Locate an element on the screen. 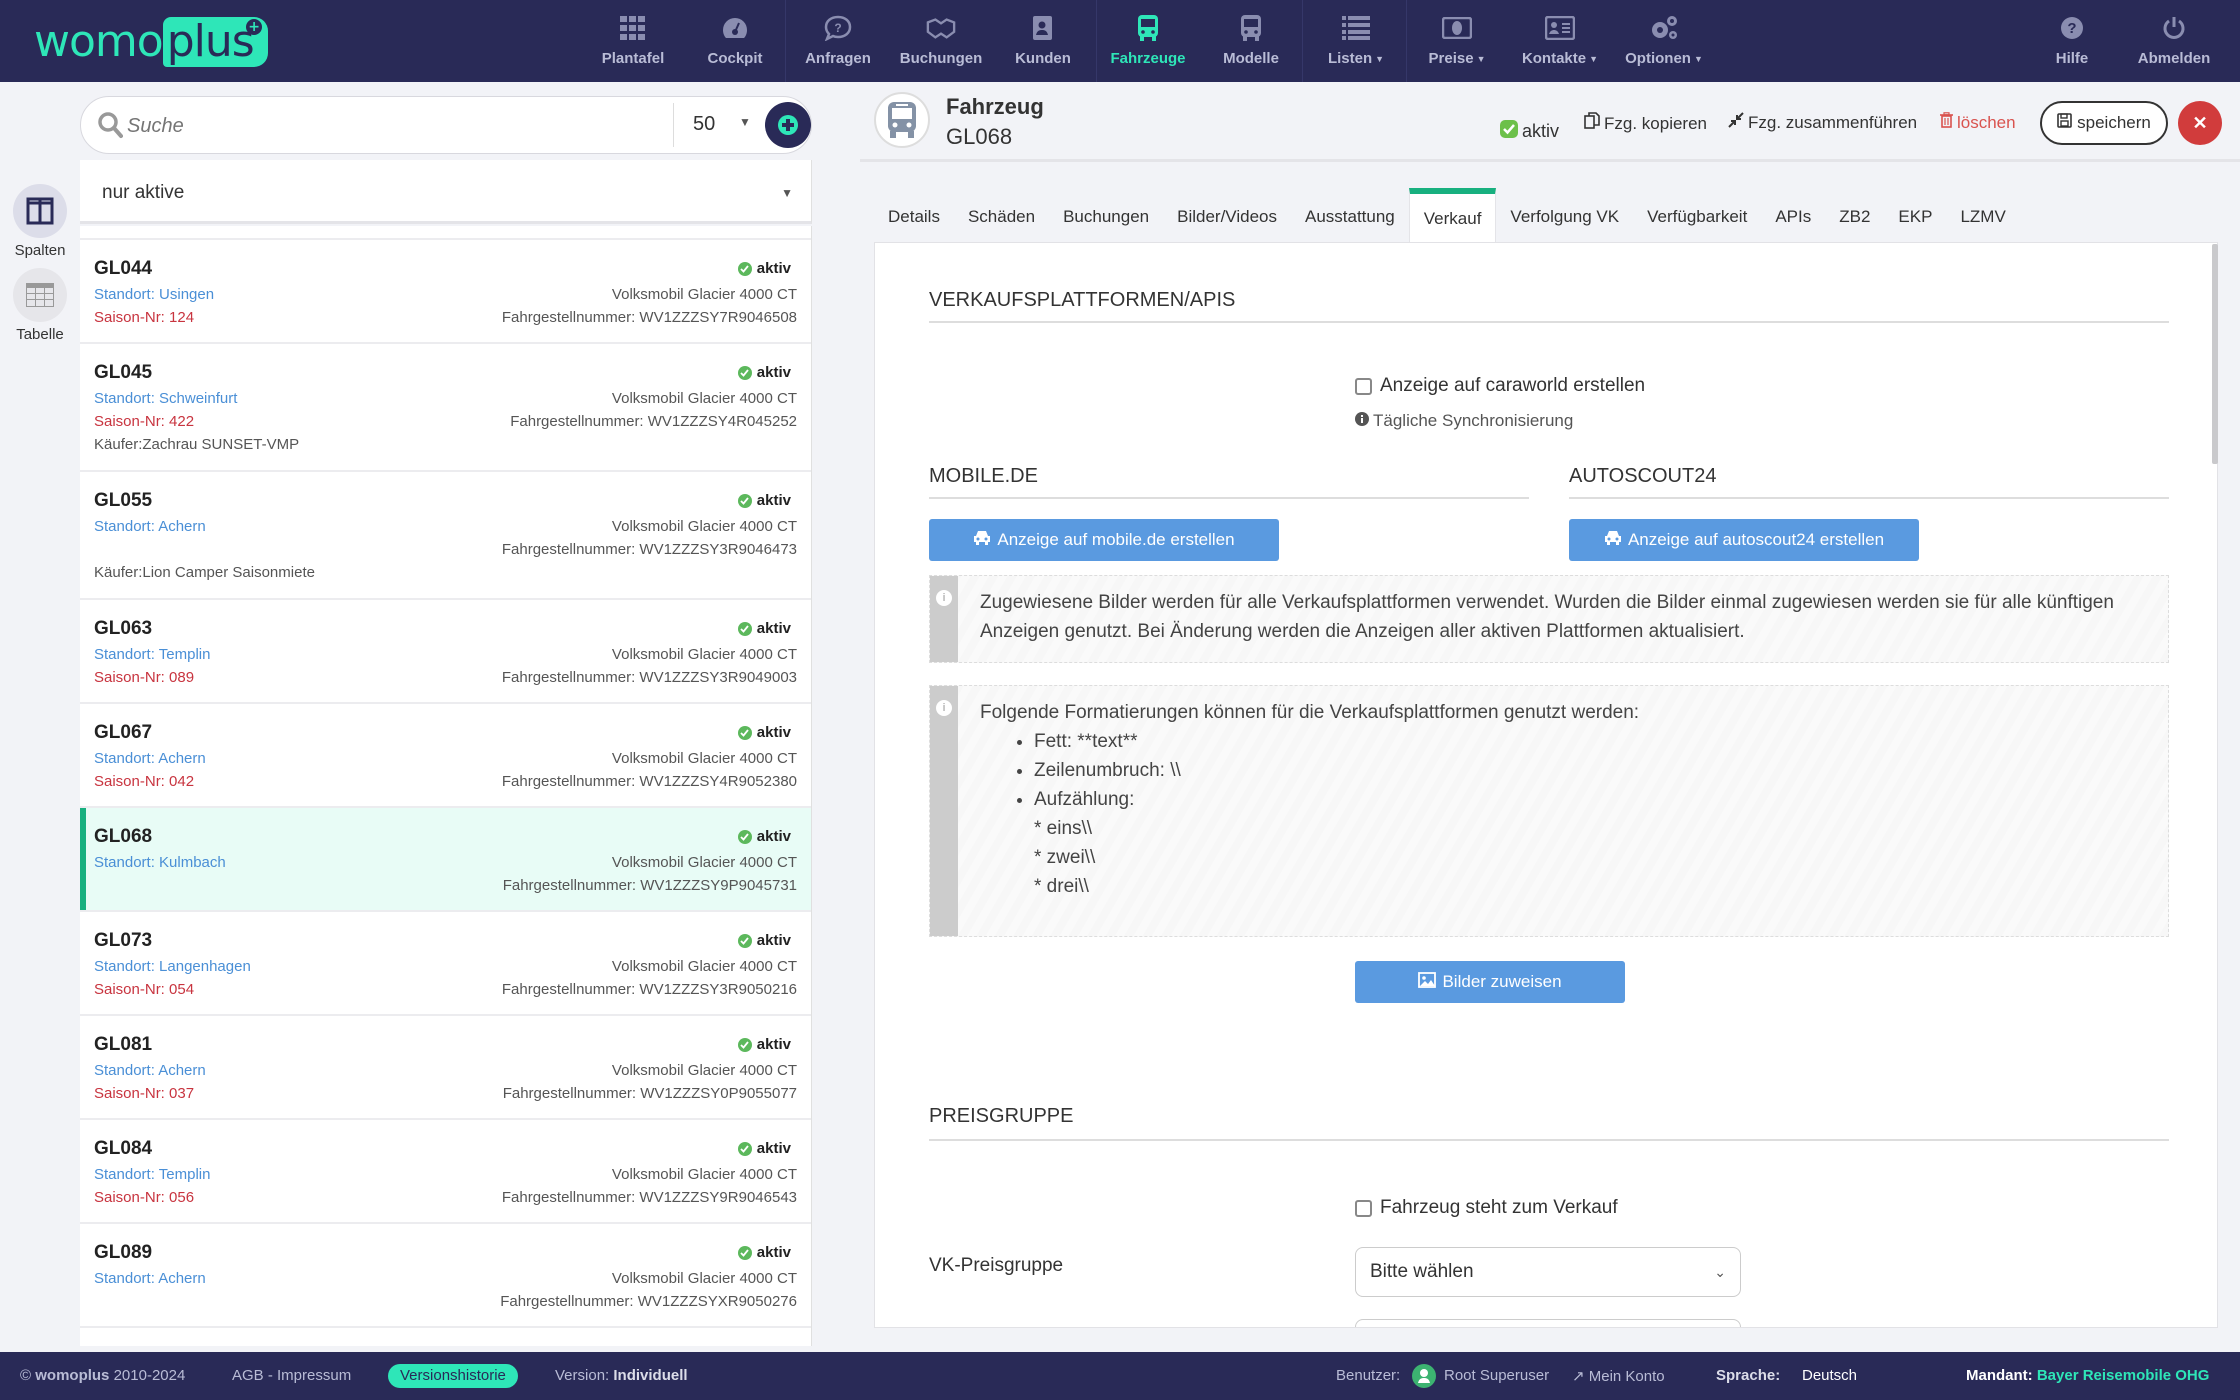  tab-ausstattung: Ausstattung is located at coordinates (1350, 216).